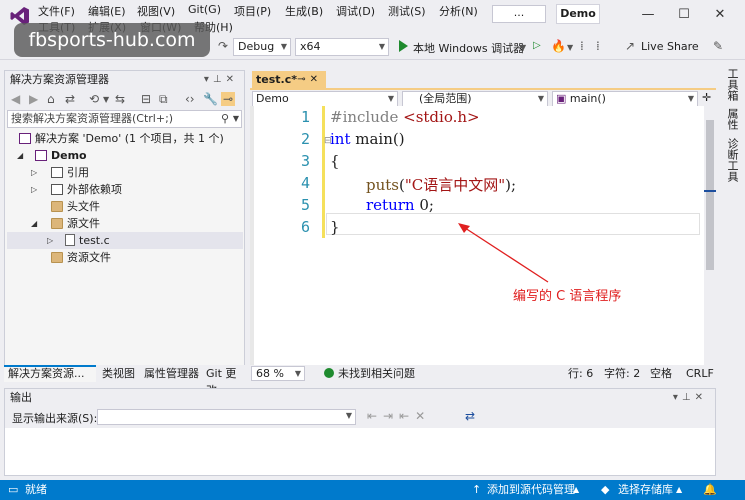  What do you see at coordinates (661, 373) in the screenshot?
I see `spaces-indicator: 空格` at bounding box center [661, 373].